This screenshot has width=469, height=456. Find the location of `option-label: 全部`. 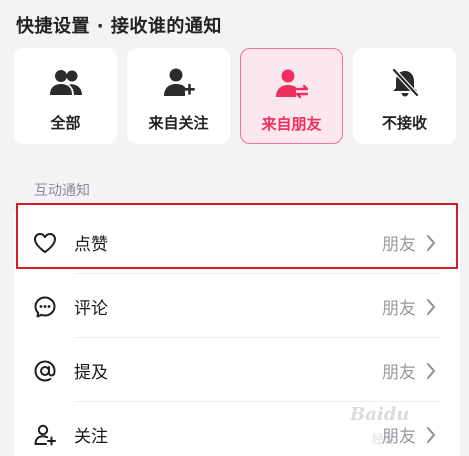

option-label: 全部 is located at coordinates (65, 123).